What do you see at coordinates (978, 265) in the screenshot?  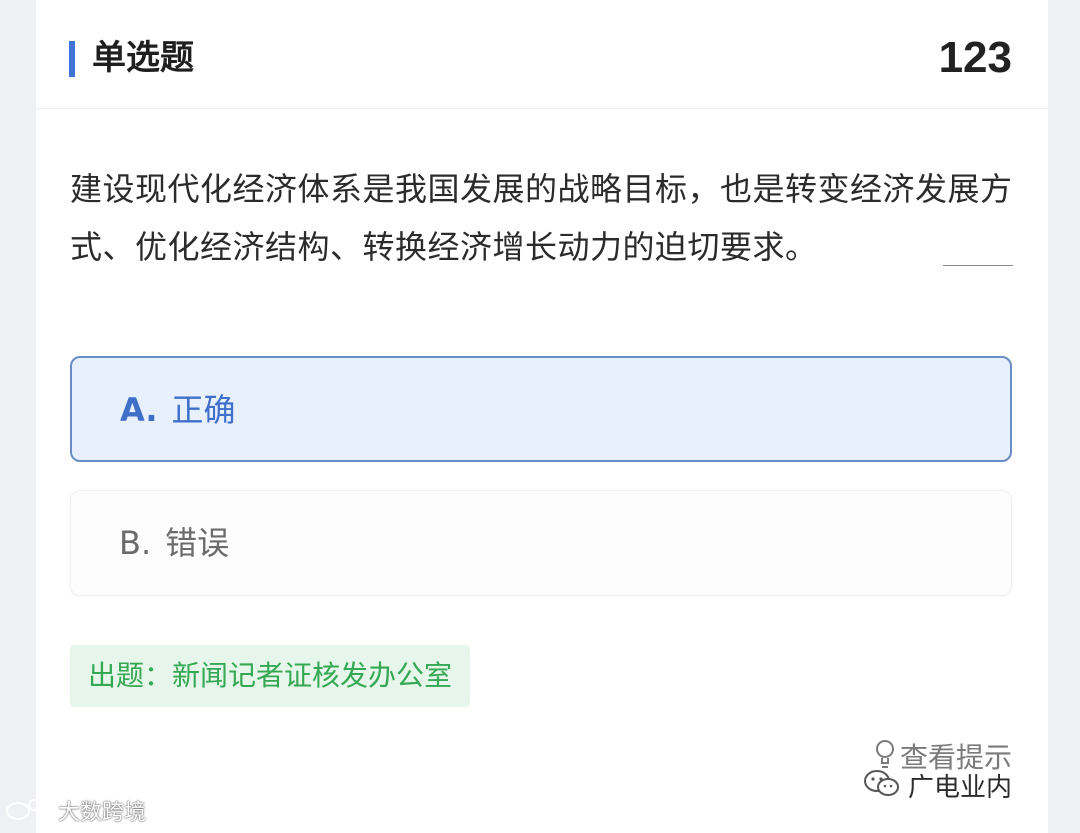 I see `answer-blank` at bounding box center [978, 265].